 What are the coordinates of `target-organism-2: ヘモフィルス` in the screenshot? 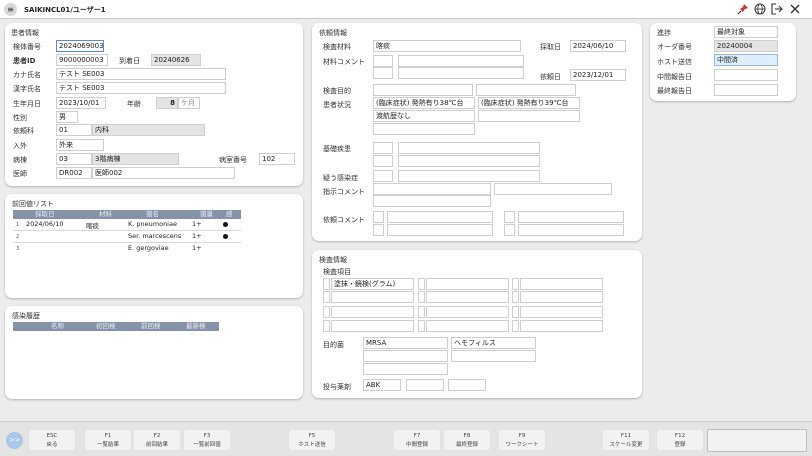 It's located at (493, 343).